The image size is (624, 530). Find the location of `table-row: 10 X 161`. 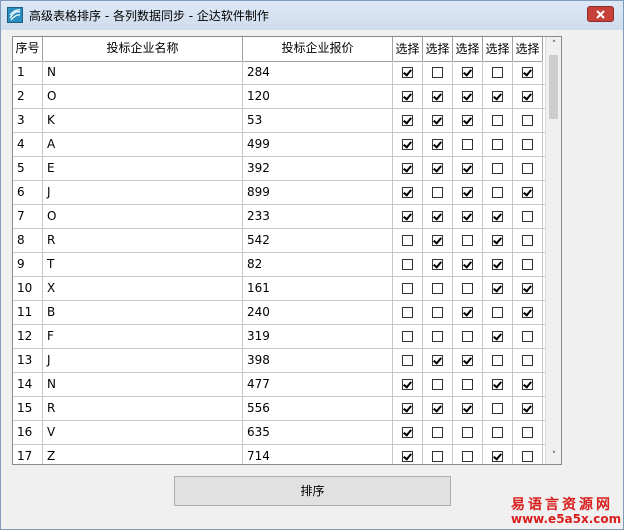

table-row: 10 X 161 is located at coordinates (279, 289).